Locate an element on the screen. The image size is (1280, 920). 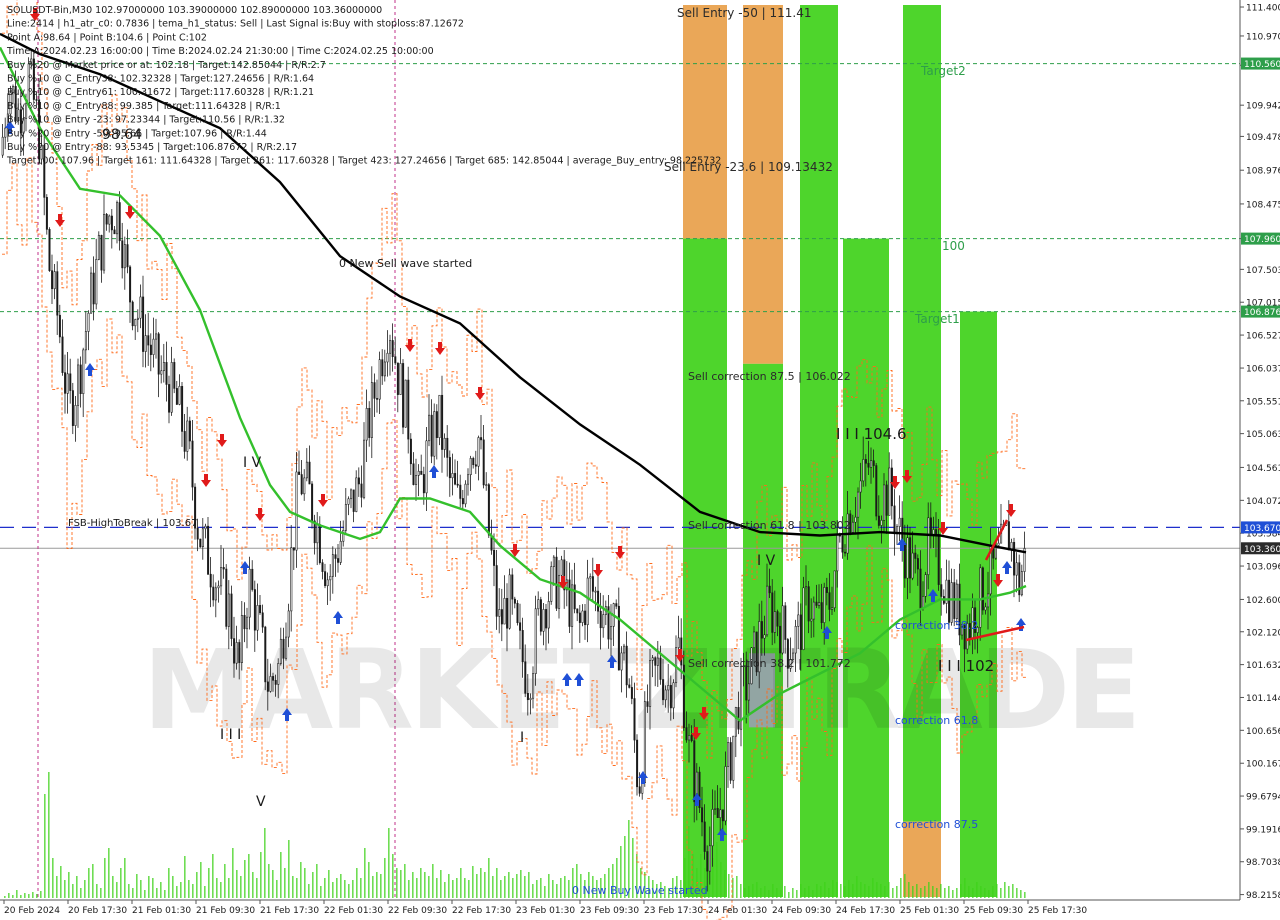
price-tick-label-14: 104.561 is located at coordinates (1263, 469).